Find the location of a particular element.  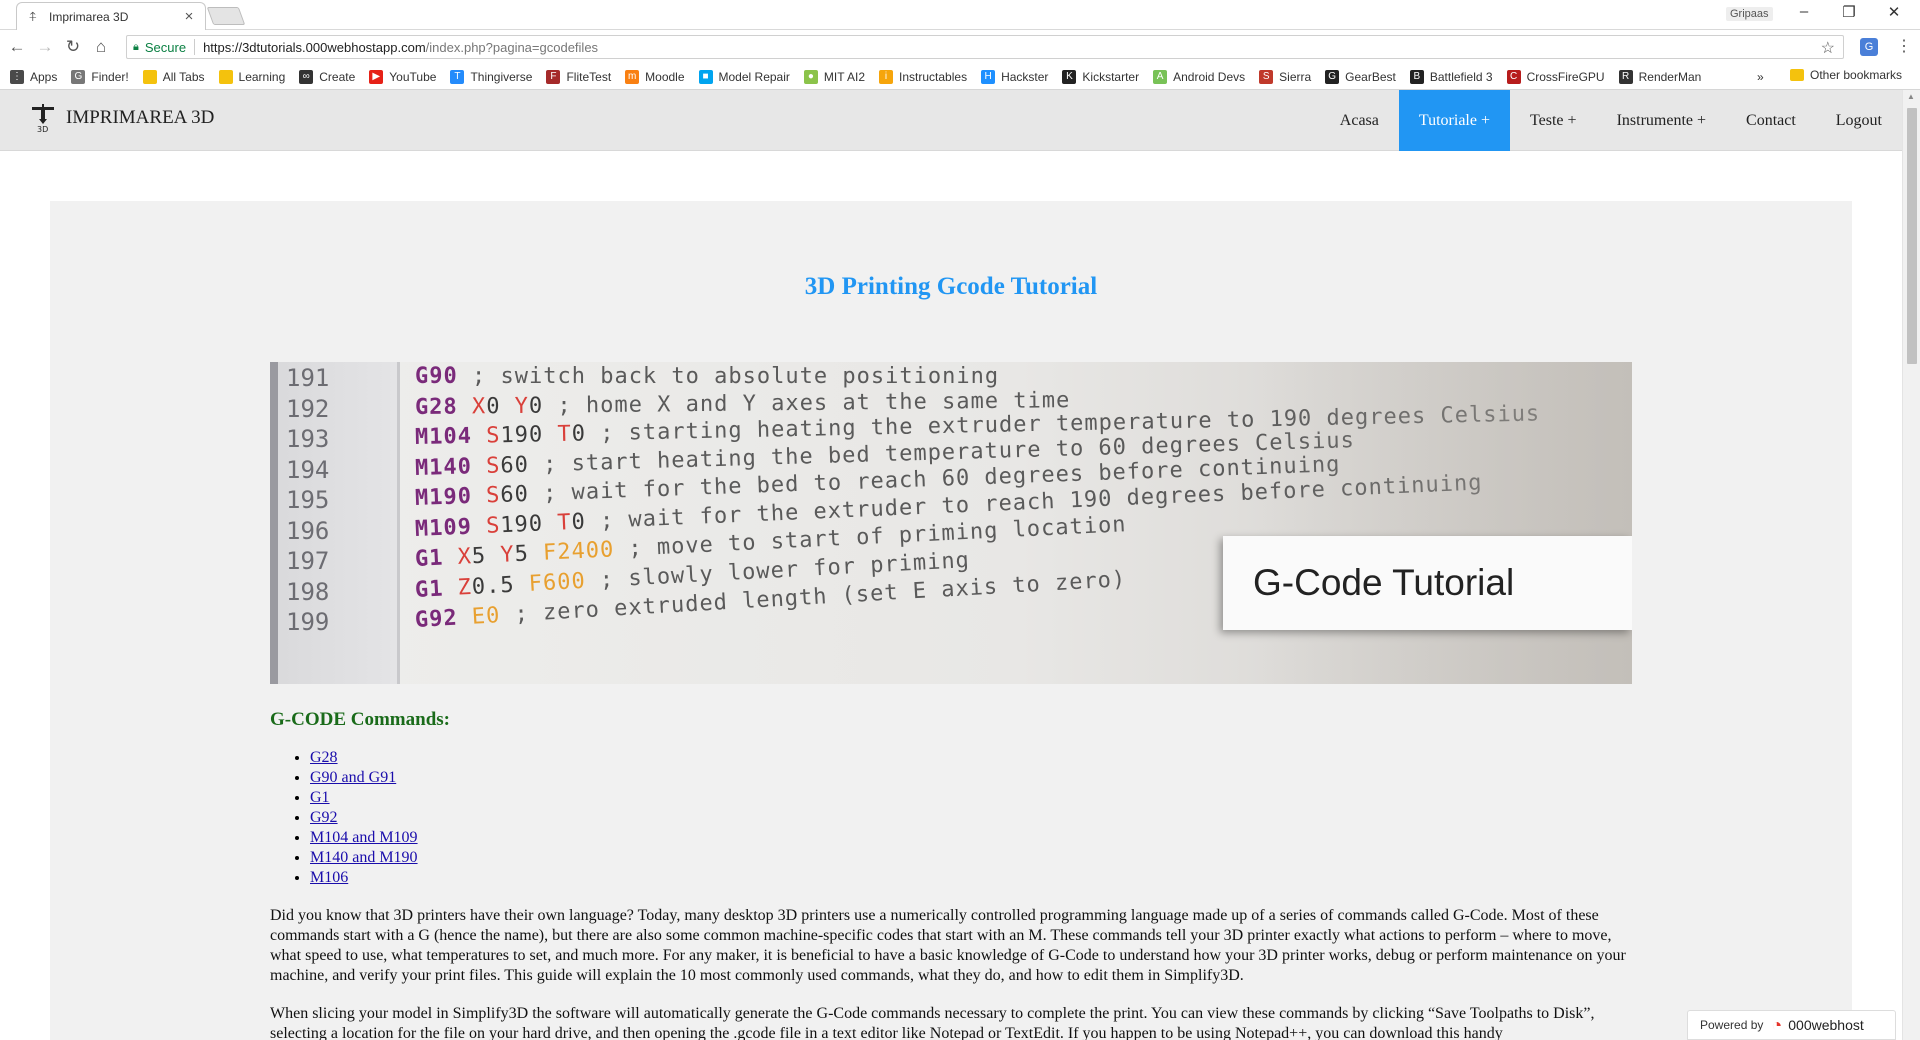

powered-by-label: Powered by is located at coordinates (1732, 1025).